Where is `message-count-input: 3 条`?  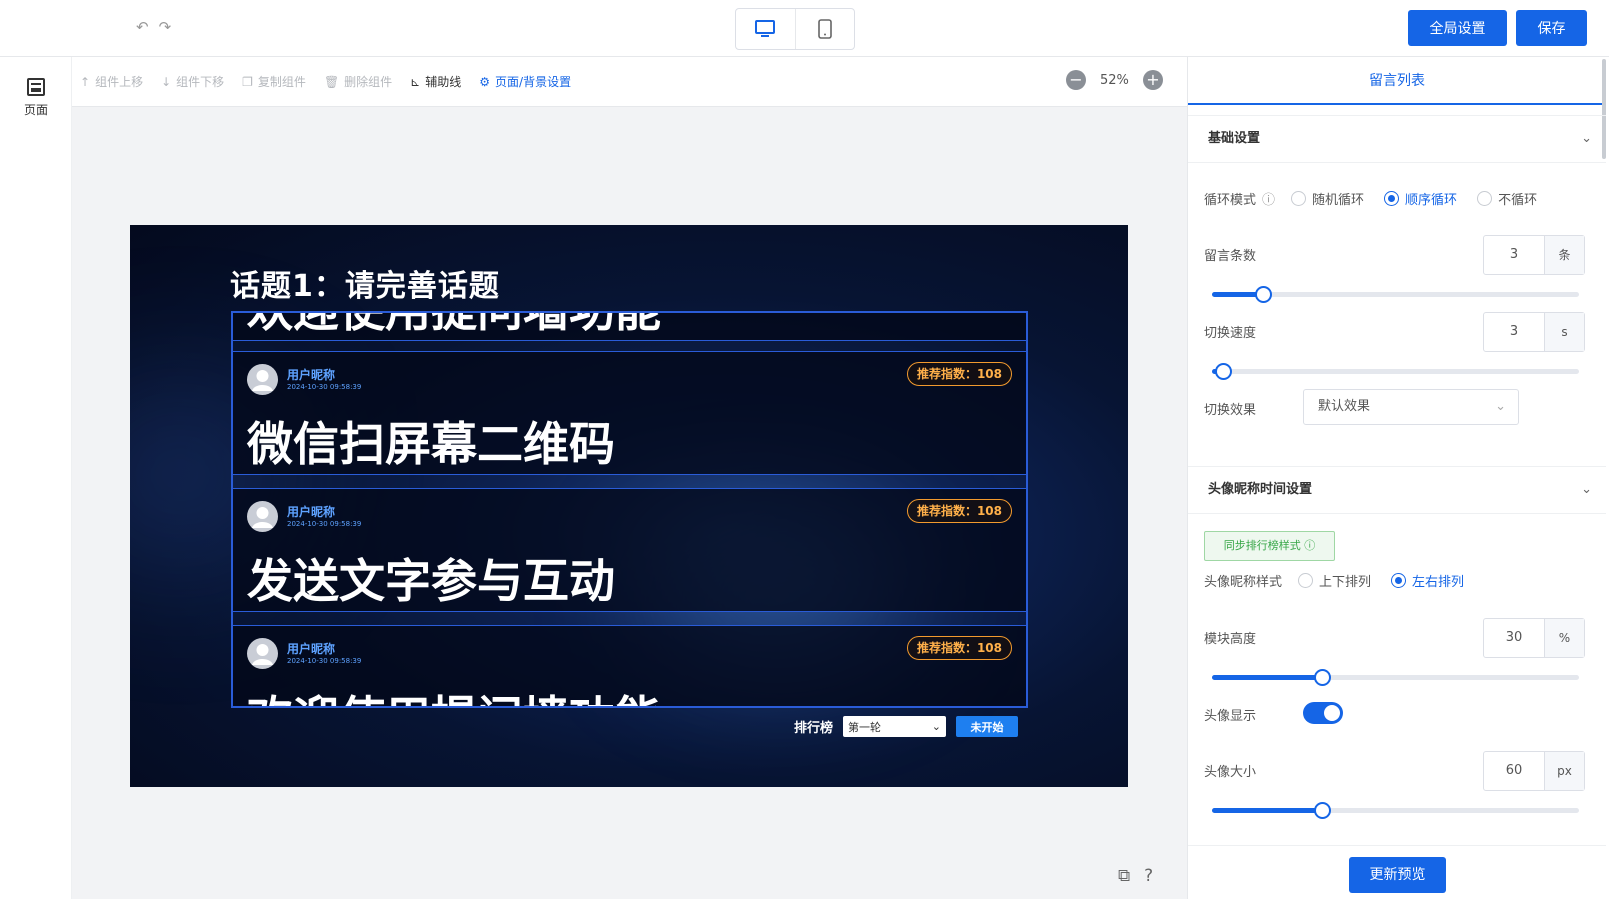 message-count-input: 3 条 is located at coordinates (1534, 255).